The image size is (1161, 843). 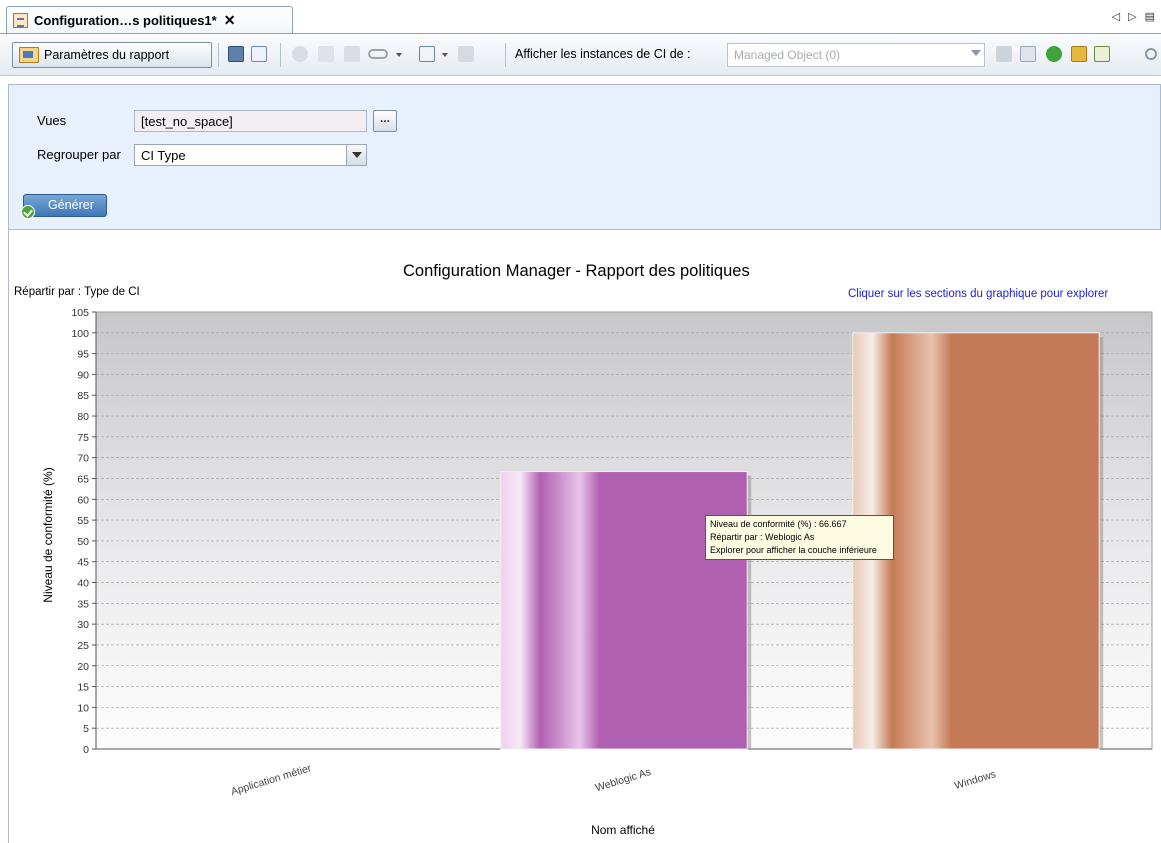 What do you see at coordinates (1151, 54) in the screenshot?
I see `search-icon` at bounding box center [1151, 54].